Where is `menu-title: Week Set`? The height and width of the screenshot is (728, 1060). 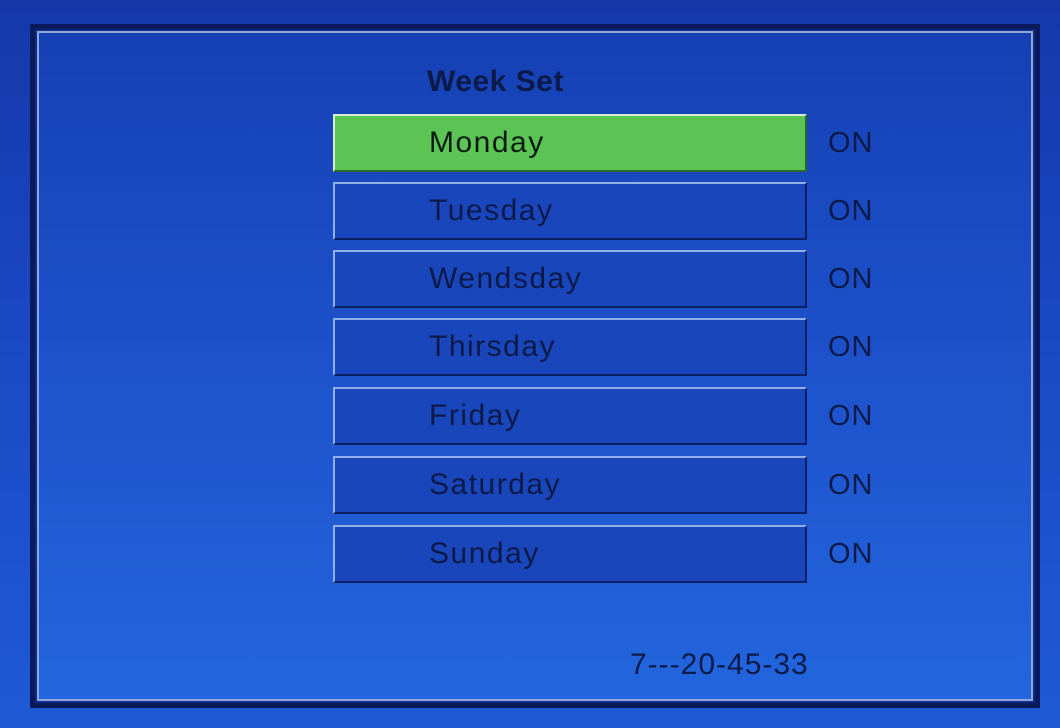
menu-title: Week Set is located at coordinates (495, 81).